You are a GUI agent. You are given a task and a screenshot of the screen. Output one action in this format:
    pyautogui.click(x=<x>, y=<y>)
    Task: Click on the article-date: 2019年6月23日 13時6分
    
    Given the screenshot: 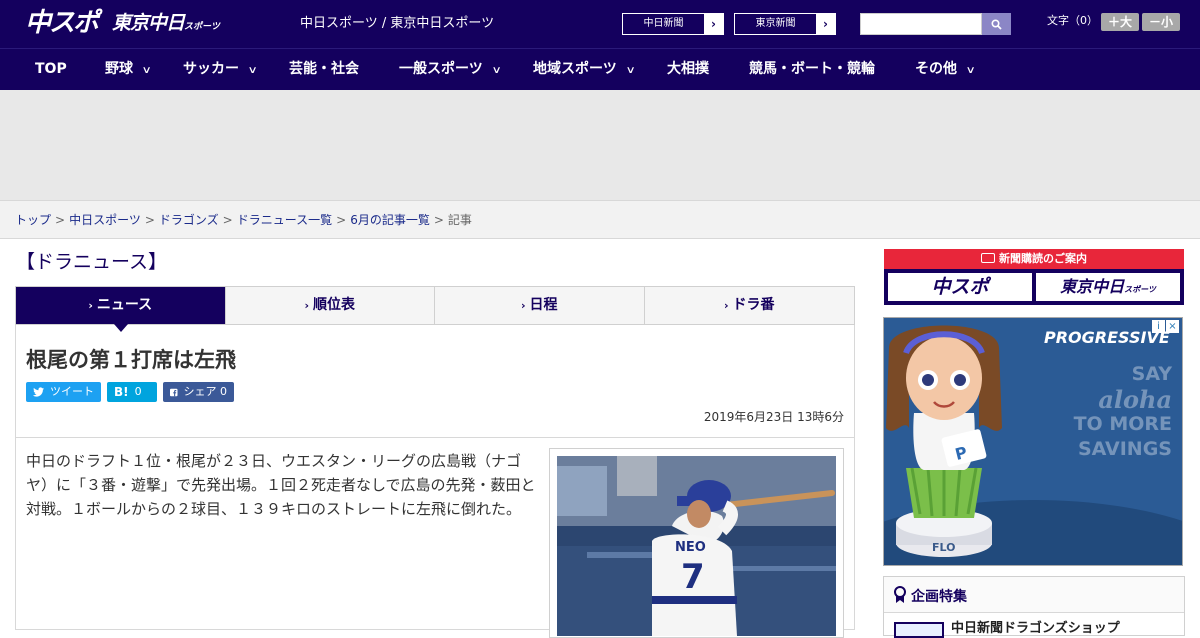 What is the action you would take?
    pyautogui.click(x=773, y=417)
    